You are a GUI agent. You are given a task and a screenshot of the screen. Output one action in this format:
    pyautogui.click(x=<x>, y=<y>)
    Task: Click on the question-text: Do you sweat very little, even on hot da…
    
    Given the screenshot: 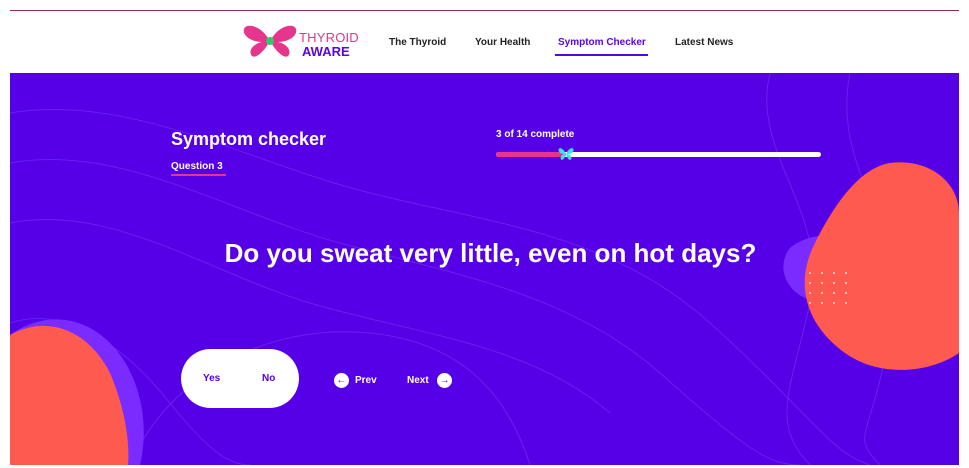 What is the action you would take?
    pyautogui.click(x=490, y=253)
    